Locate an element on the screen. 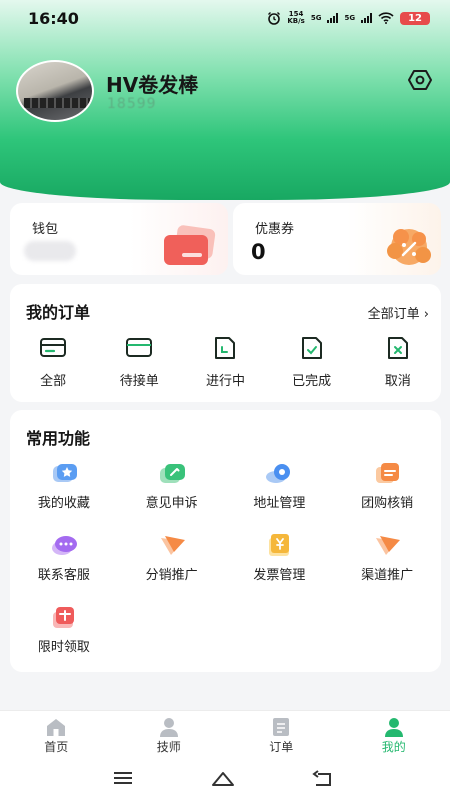  order-cancelled-button: 取消 is located at coordinates (398, 362).